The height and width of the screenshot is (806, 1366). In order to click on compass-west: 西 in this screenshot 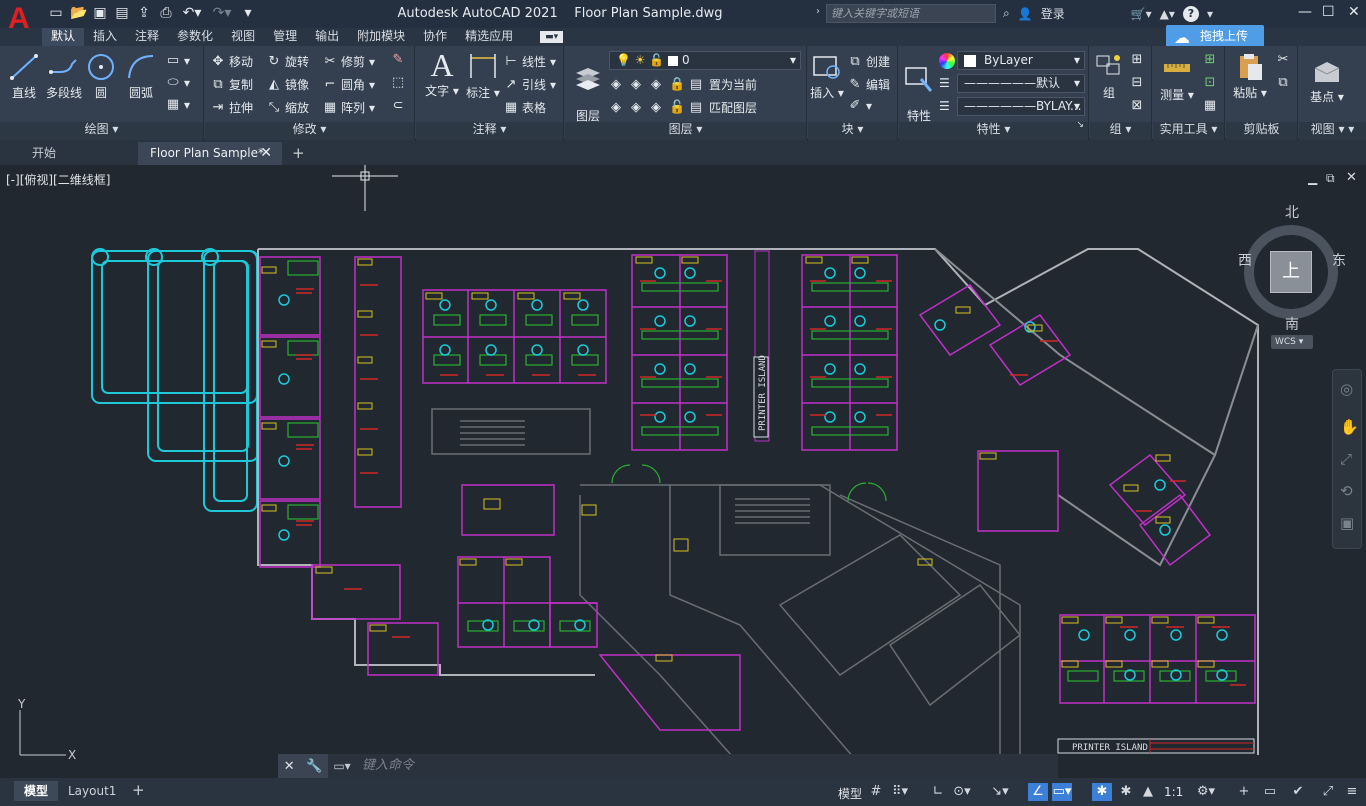, I will do `click(1245, 260)`.